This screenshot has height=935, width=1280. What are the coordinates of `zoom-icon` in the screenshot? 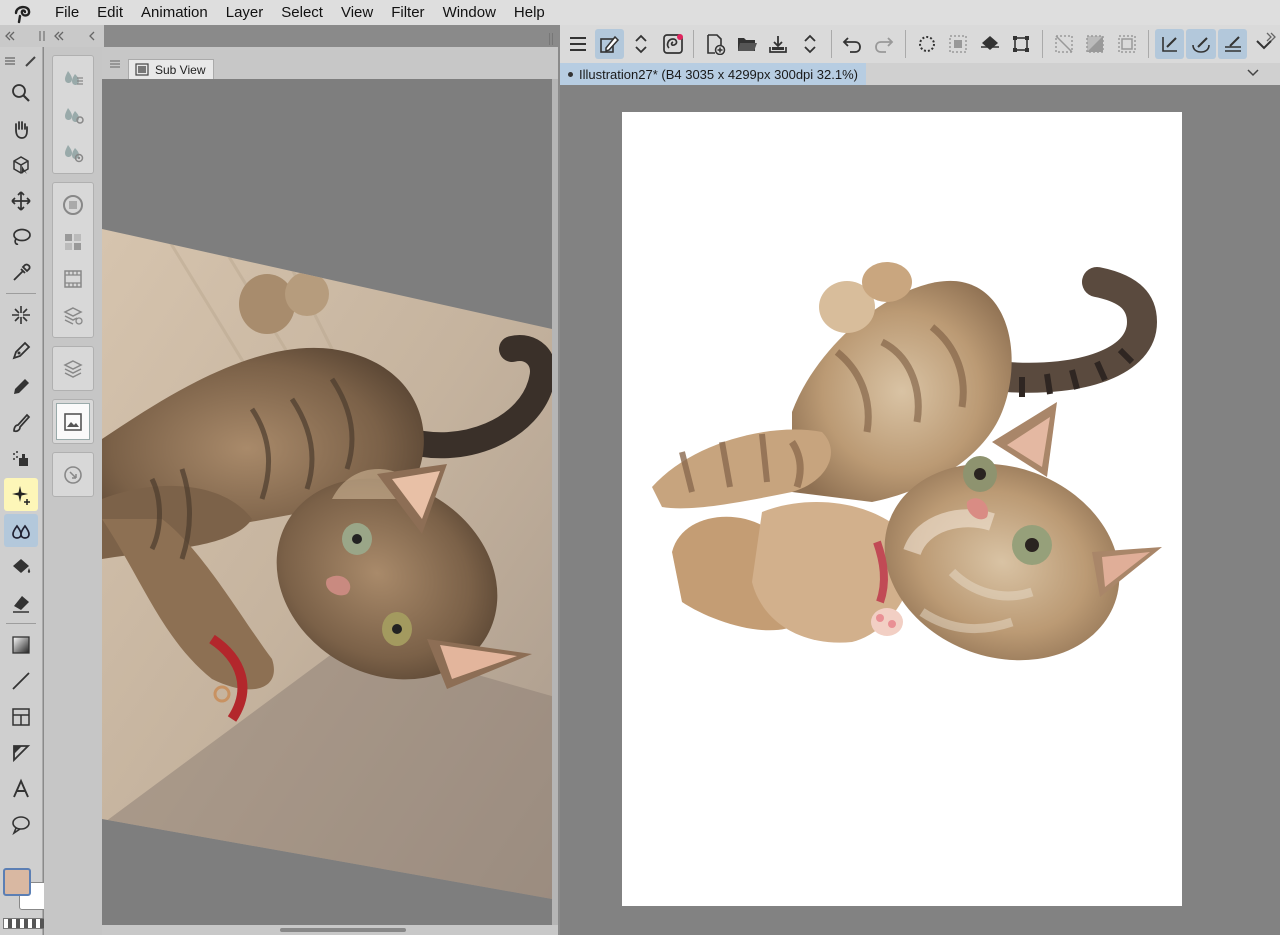 It's located at (21, 92).